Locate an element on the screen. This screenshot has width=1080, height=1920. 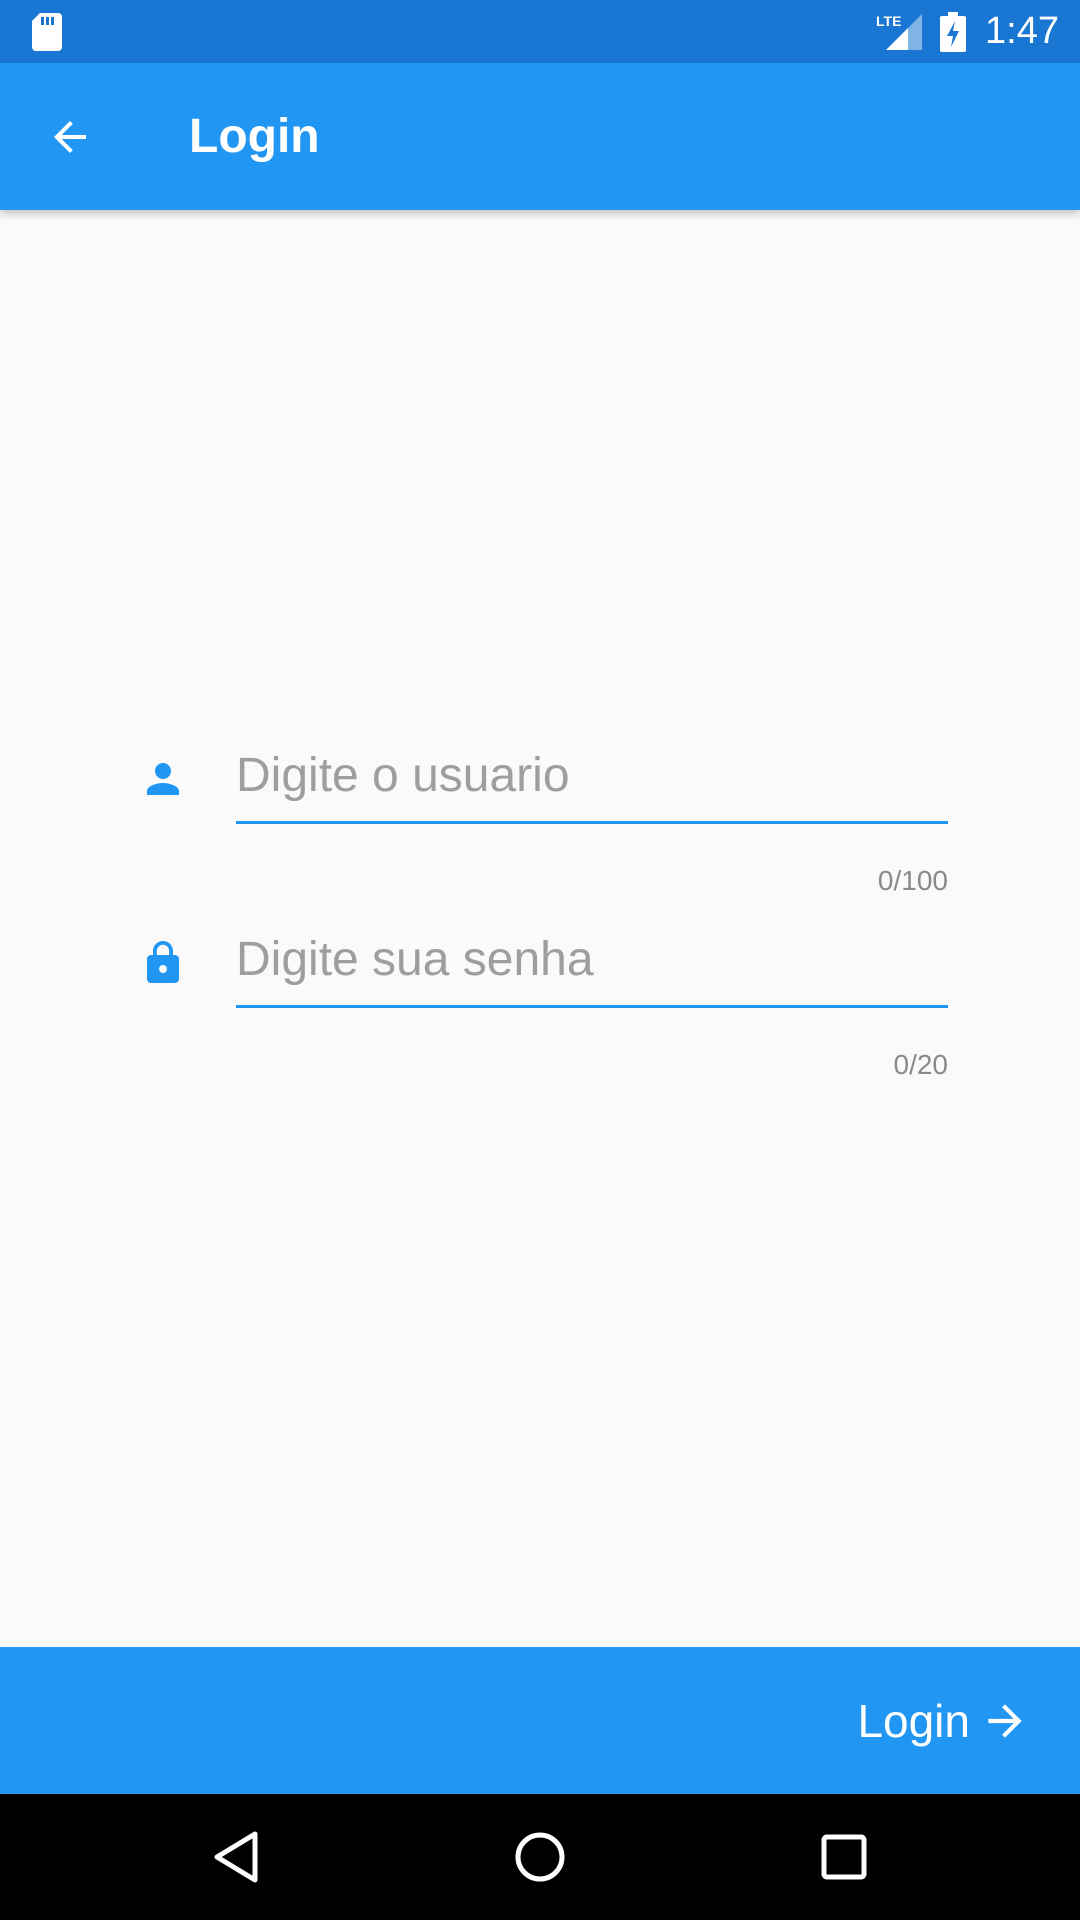
navigation-bar is located at coordinates (540, 1857).